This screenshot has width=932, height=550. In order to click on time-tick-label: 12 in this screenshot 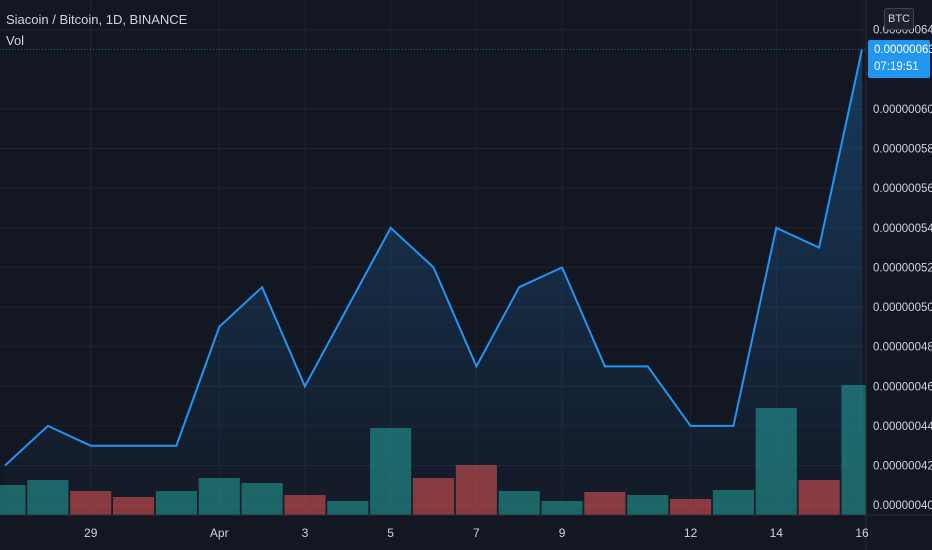, I will do `click(691, 533)`.